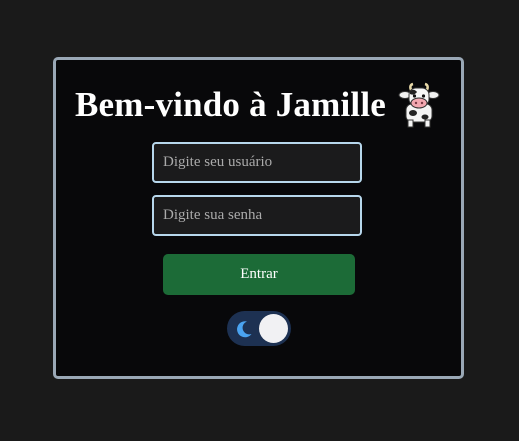 Image resolution: width=519 pixels, height=441 pixels. I want to click on username-input, so click(257, 162).